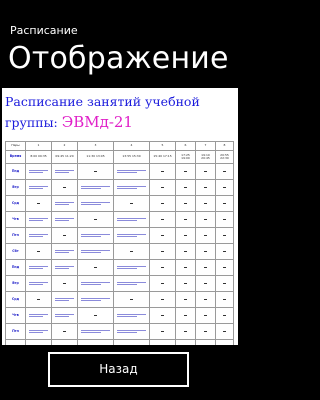 Image resolution: width=320 pixels, height=400 pixels. What do you see at coordinates (119, 235) in the screenshot?
I see `table-row: Птн` at bounding box center [119, 235].